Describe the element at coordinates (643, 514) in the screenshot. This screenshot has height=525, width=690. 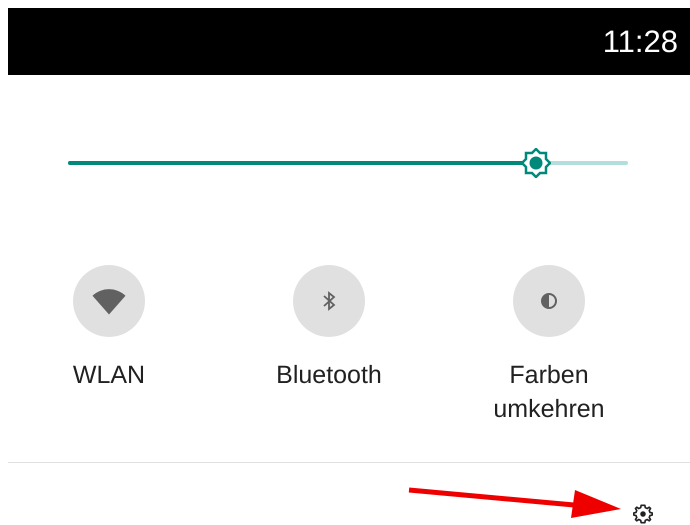
I see `settings-icon` at that location.